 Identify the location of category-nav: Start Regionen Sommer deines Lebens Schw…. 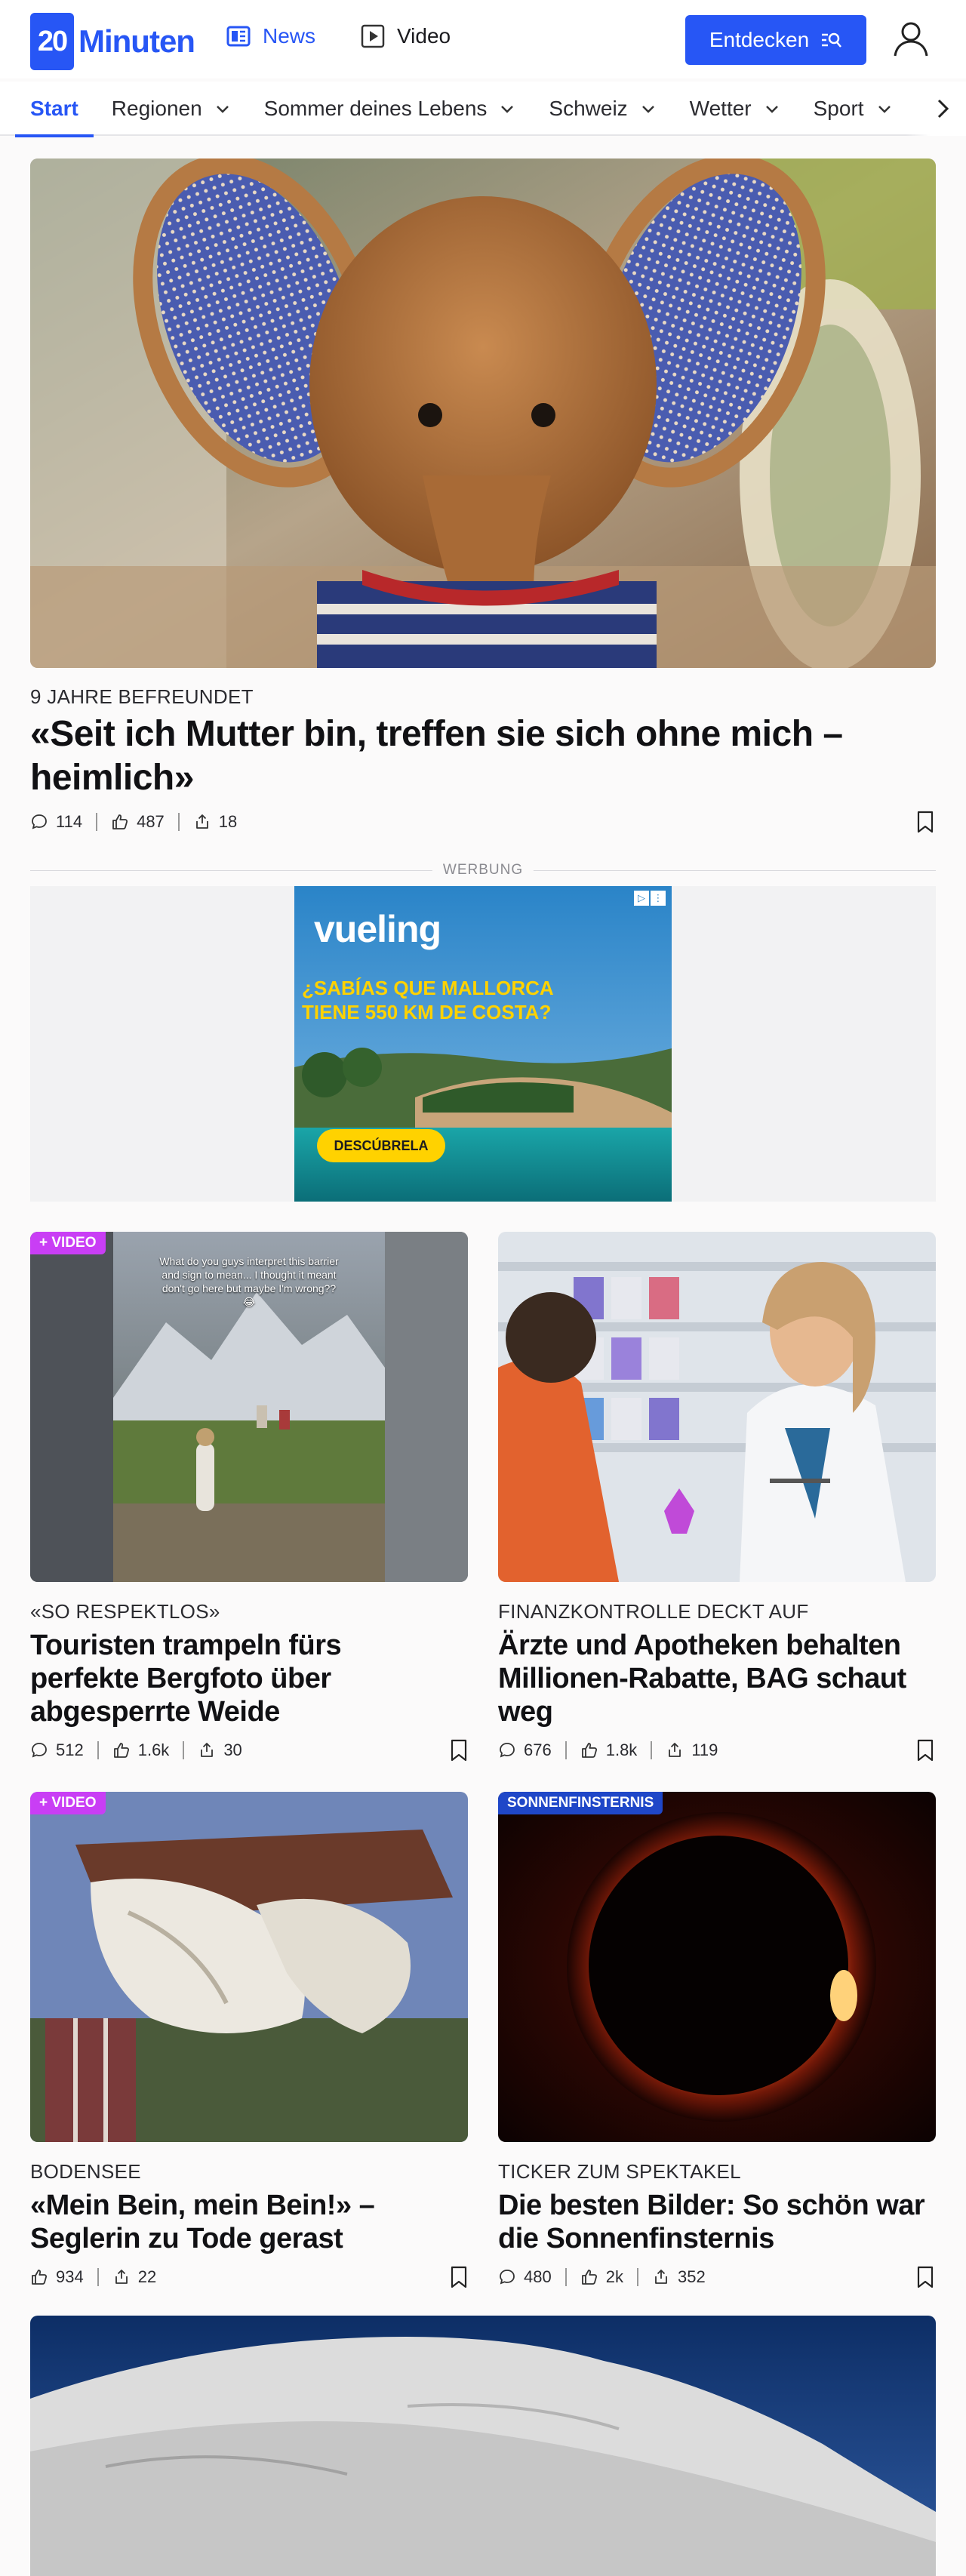
(483, 109).